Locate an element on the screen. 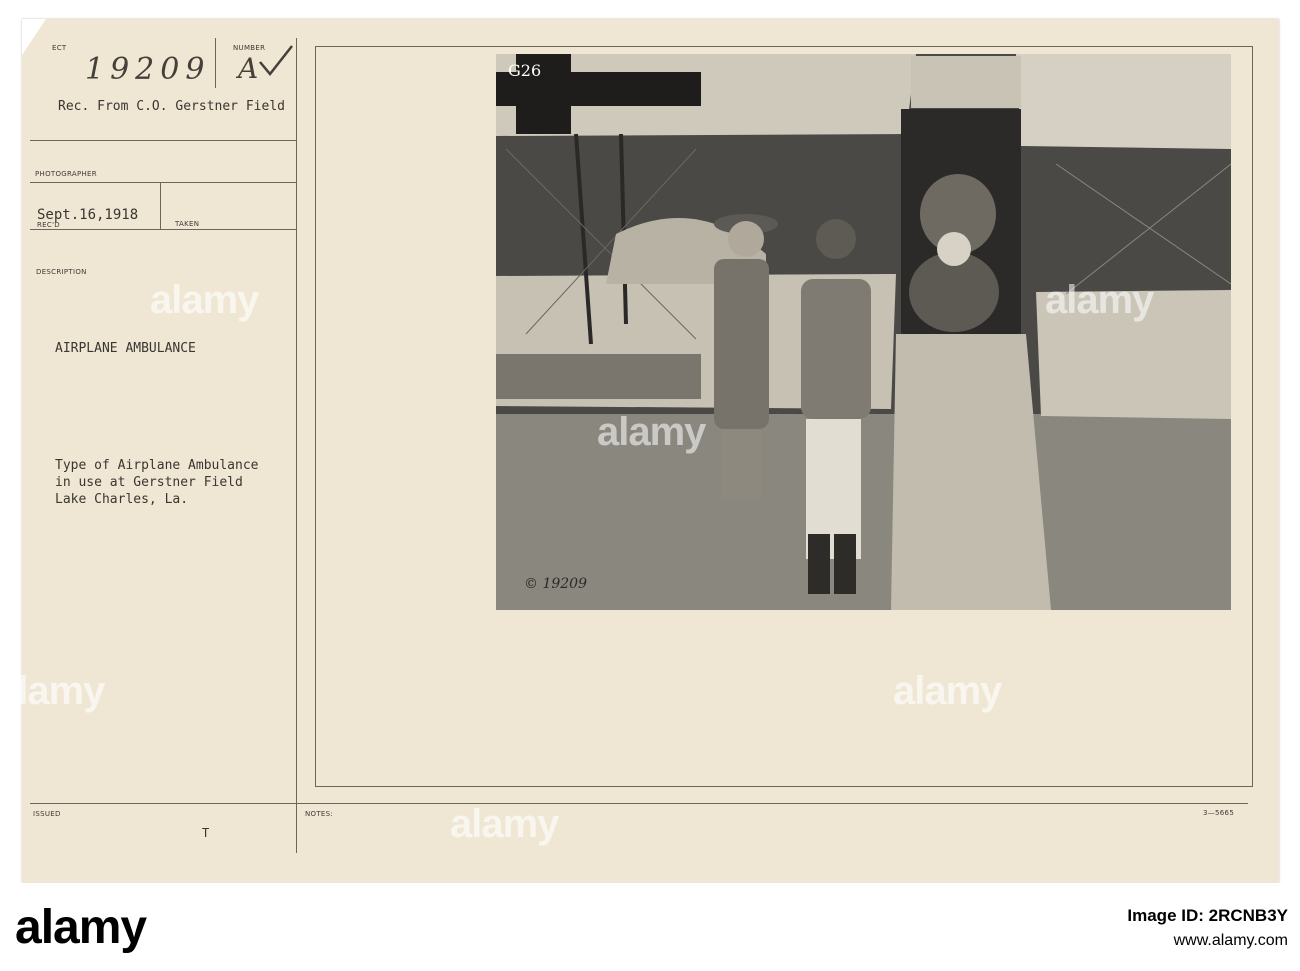 Image resolution: width=1300 pixels, height=971 pixels. watermark-photo-left: alamy is located at coordinates (651, 432).